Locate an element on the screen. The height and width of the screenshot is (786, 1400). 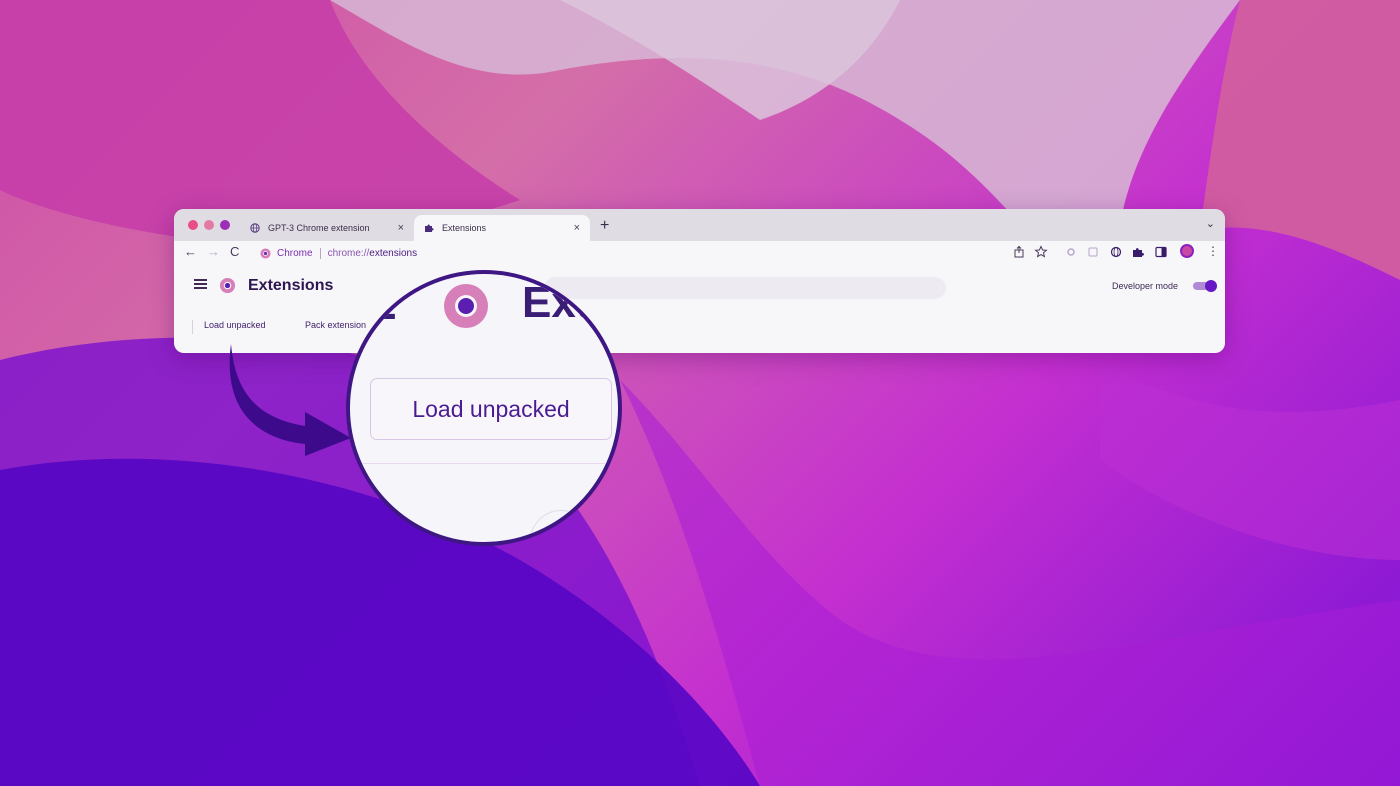
extension-action-icon is located at coordinates (1071, 252).